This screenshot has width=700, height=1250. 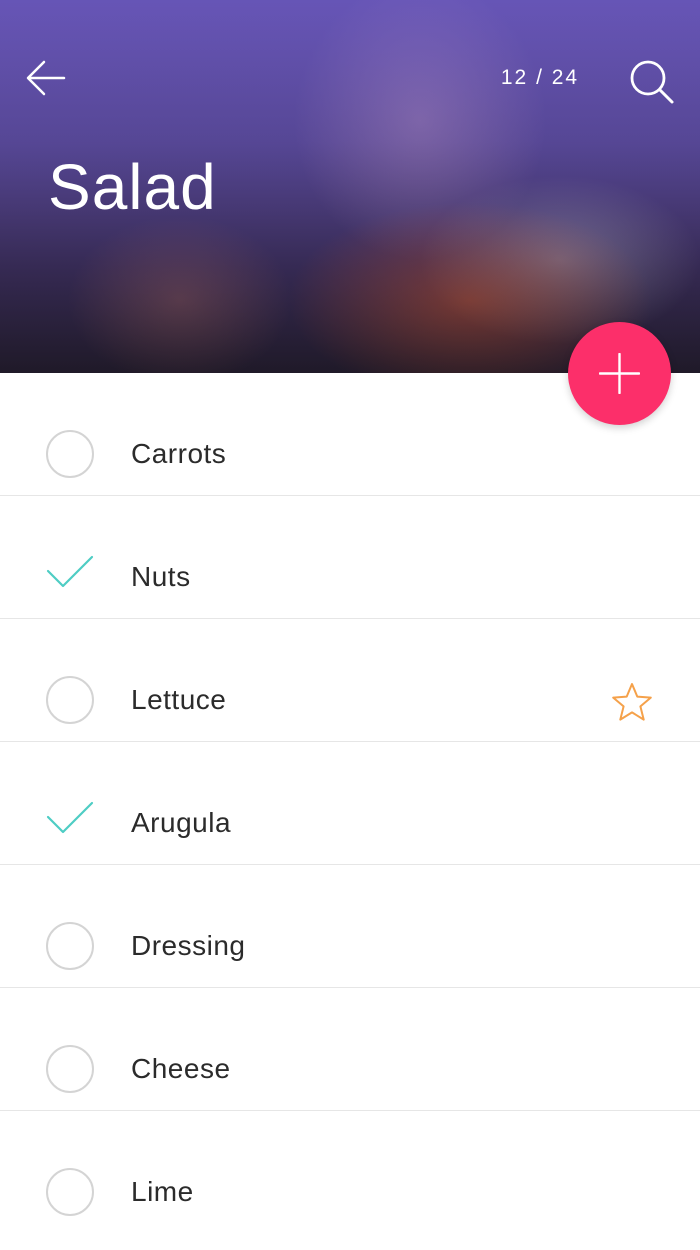 What do you see at coordinates (132, 187) in the screenshot?
I see `page-title: Salad` at bounding box center [132, 187].